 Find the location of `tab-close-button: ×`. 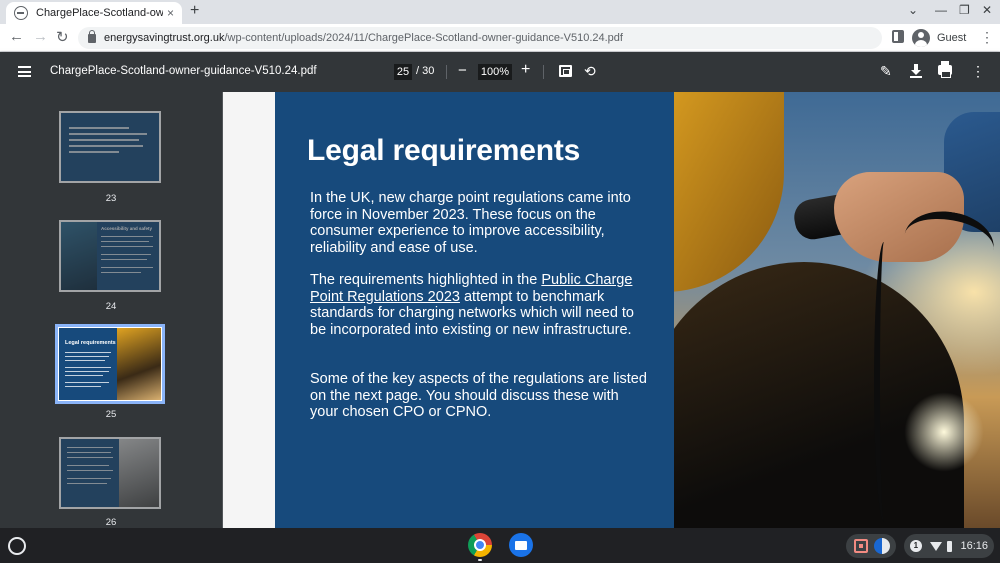

tab-close-button: × is located at coordinates (170, 13).